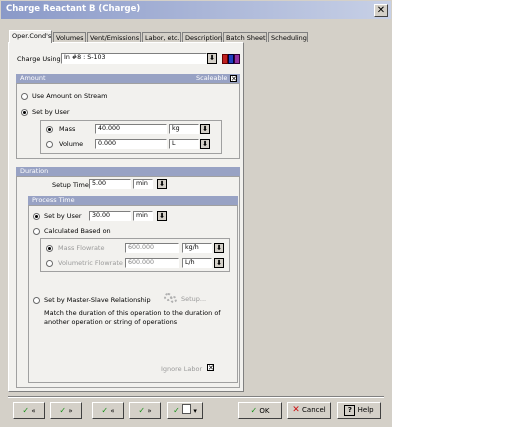  What do you see at coordinates (134, 58) in the screenshot?
I see `charge-using-select: In #8 : S-103` at bounding box center [134, 58].